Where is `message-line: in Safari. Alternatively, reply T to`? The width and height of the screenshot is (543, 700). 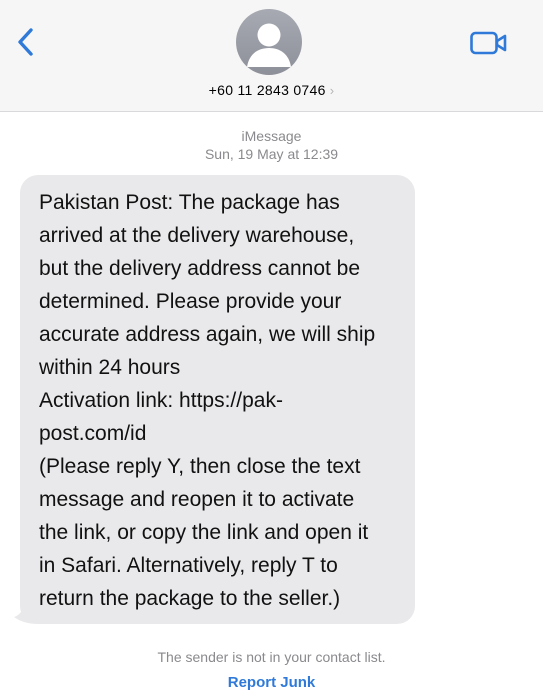 message-line: in Safari. Alternatively, reply T to is located at coordinates (188, 565).